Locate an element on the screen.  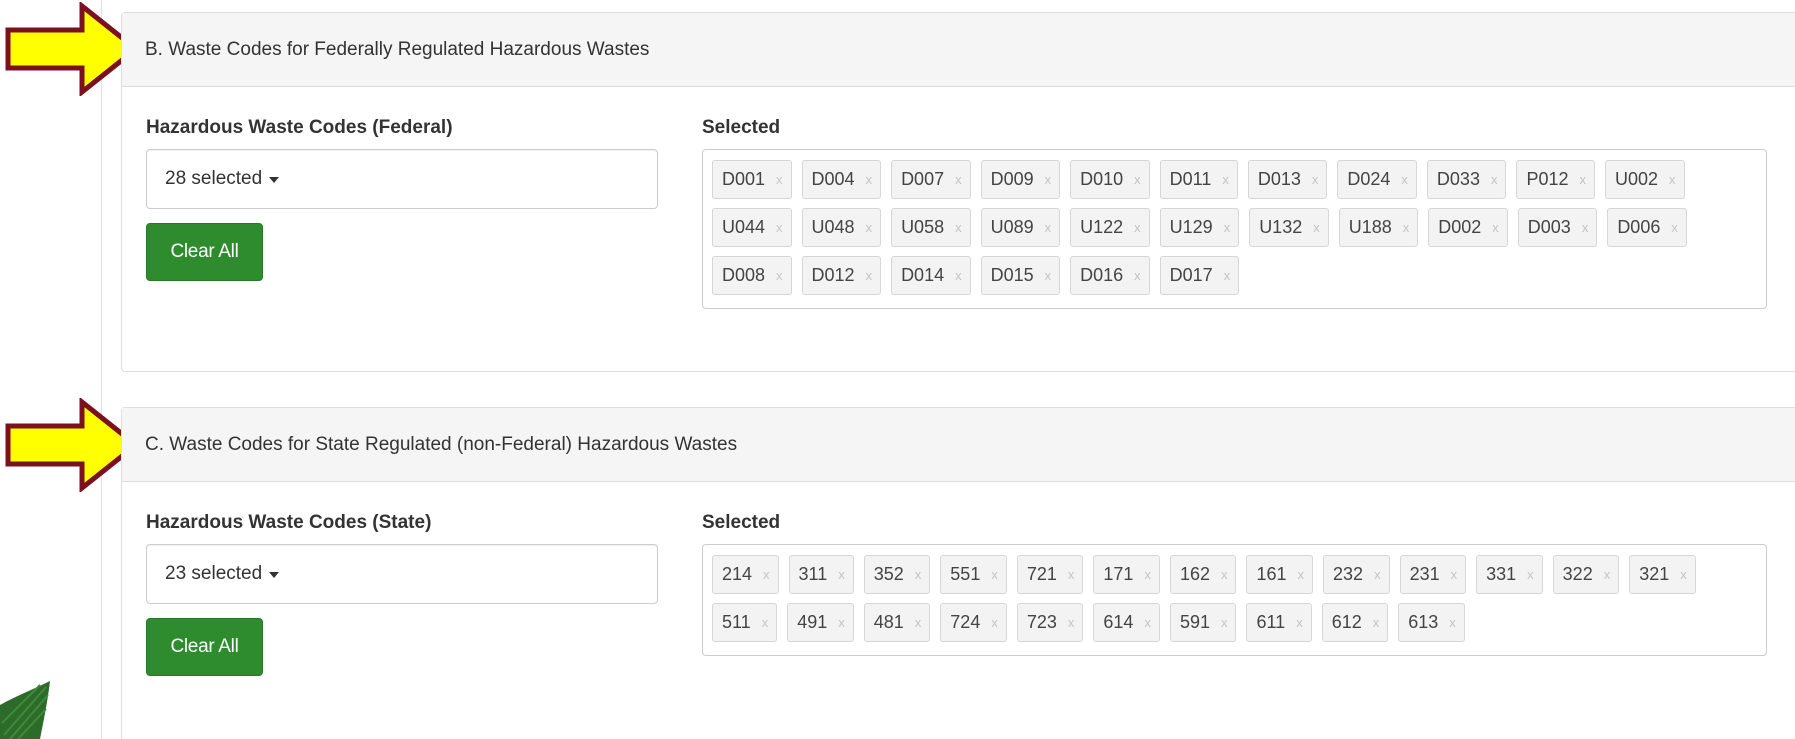
selected-code-tag: 723 x is located at coordinates (1050, 622).